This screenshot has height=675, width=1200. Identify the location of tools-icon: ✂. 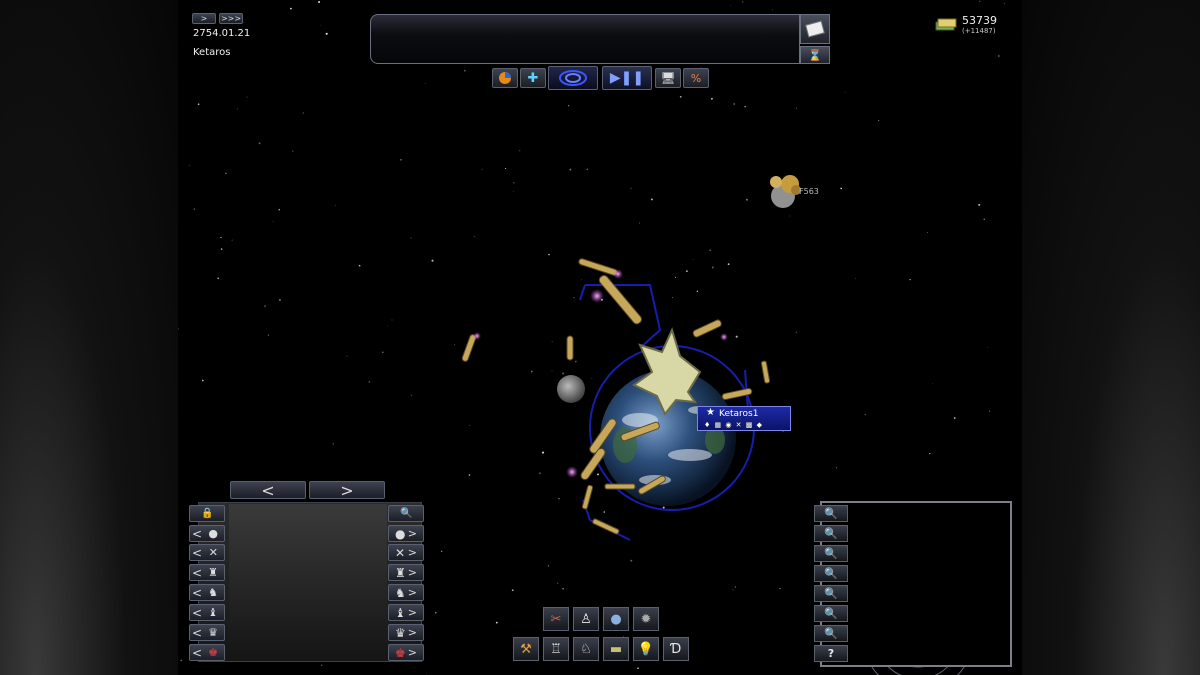
(556, 619).